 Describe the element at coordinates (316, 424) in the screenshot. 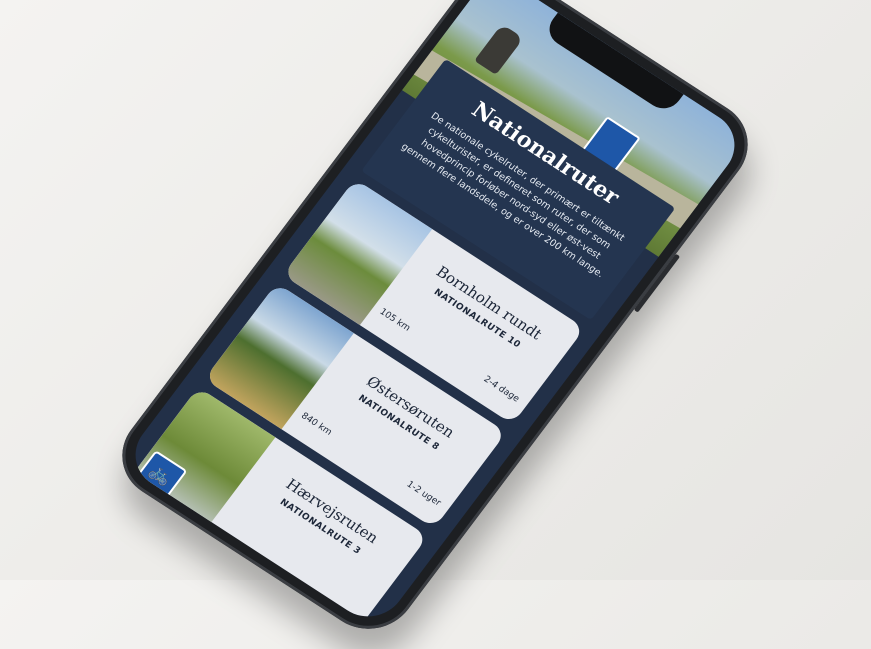

I see `route-distance: 840 km` at that location.